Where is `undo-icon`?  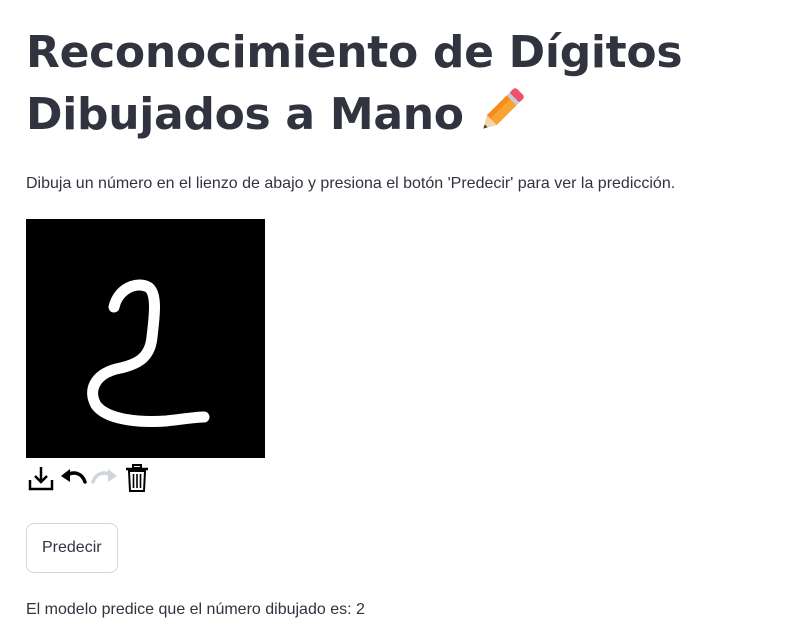
undo-icon is located at coordinates (74, 476).